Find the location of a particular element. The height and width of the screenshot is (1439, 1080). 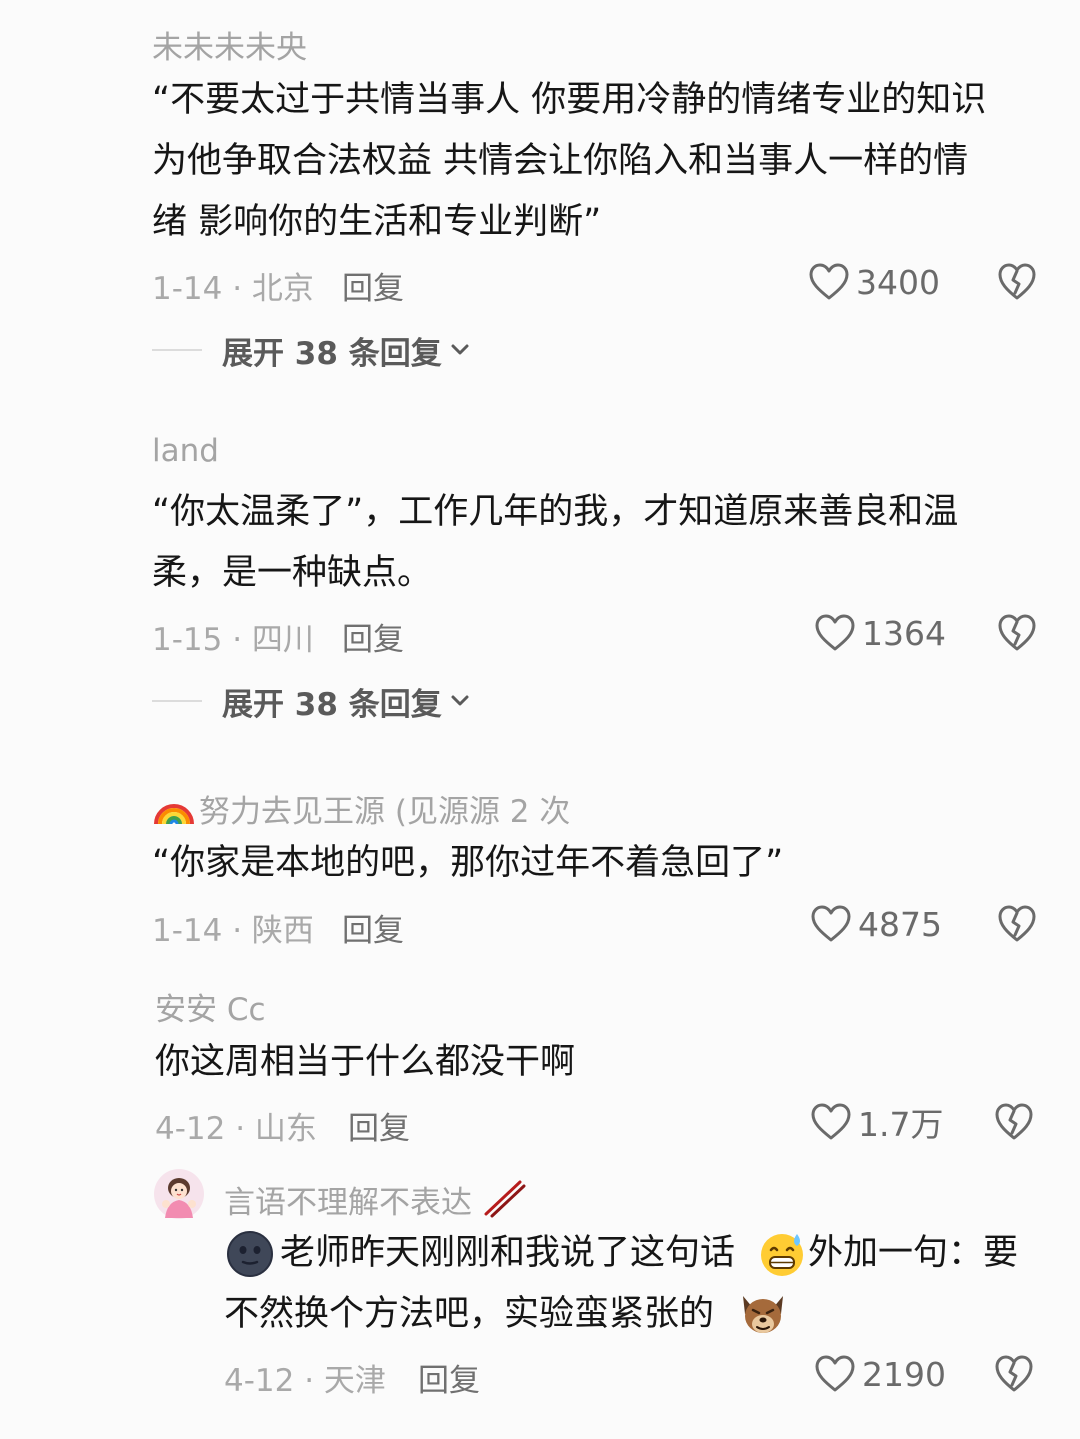

like-button: 1364 is located at coordinates (880, 633).